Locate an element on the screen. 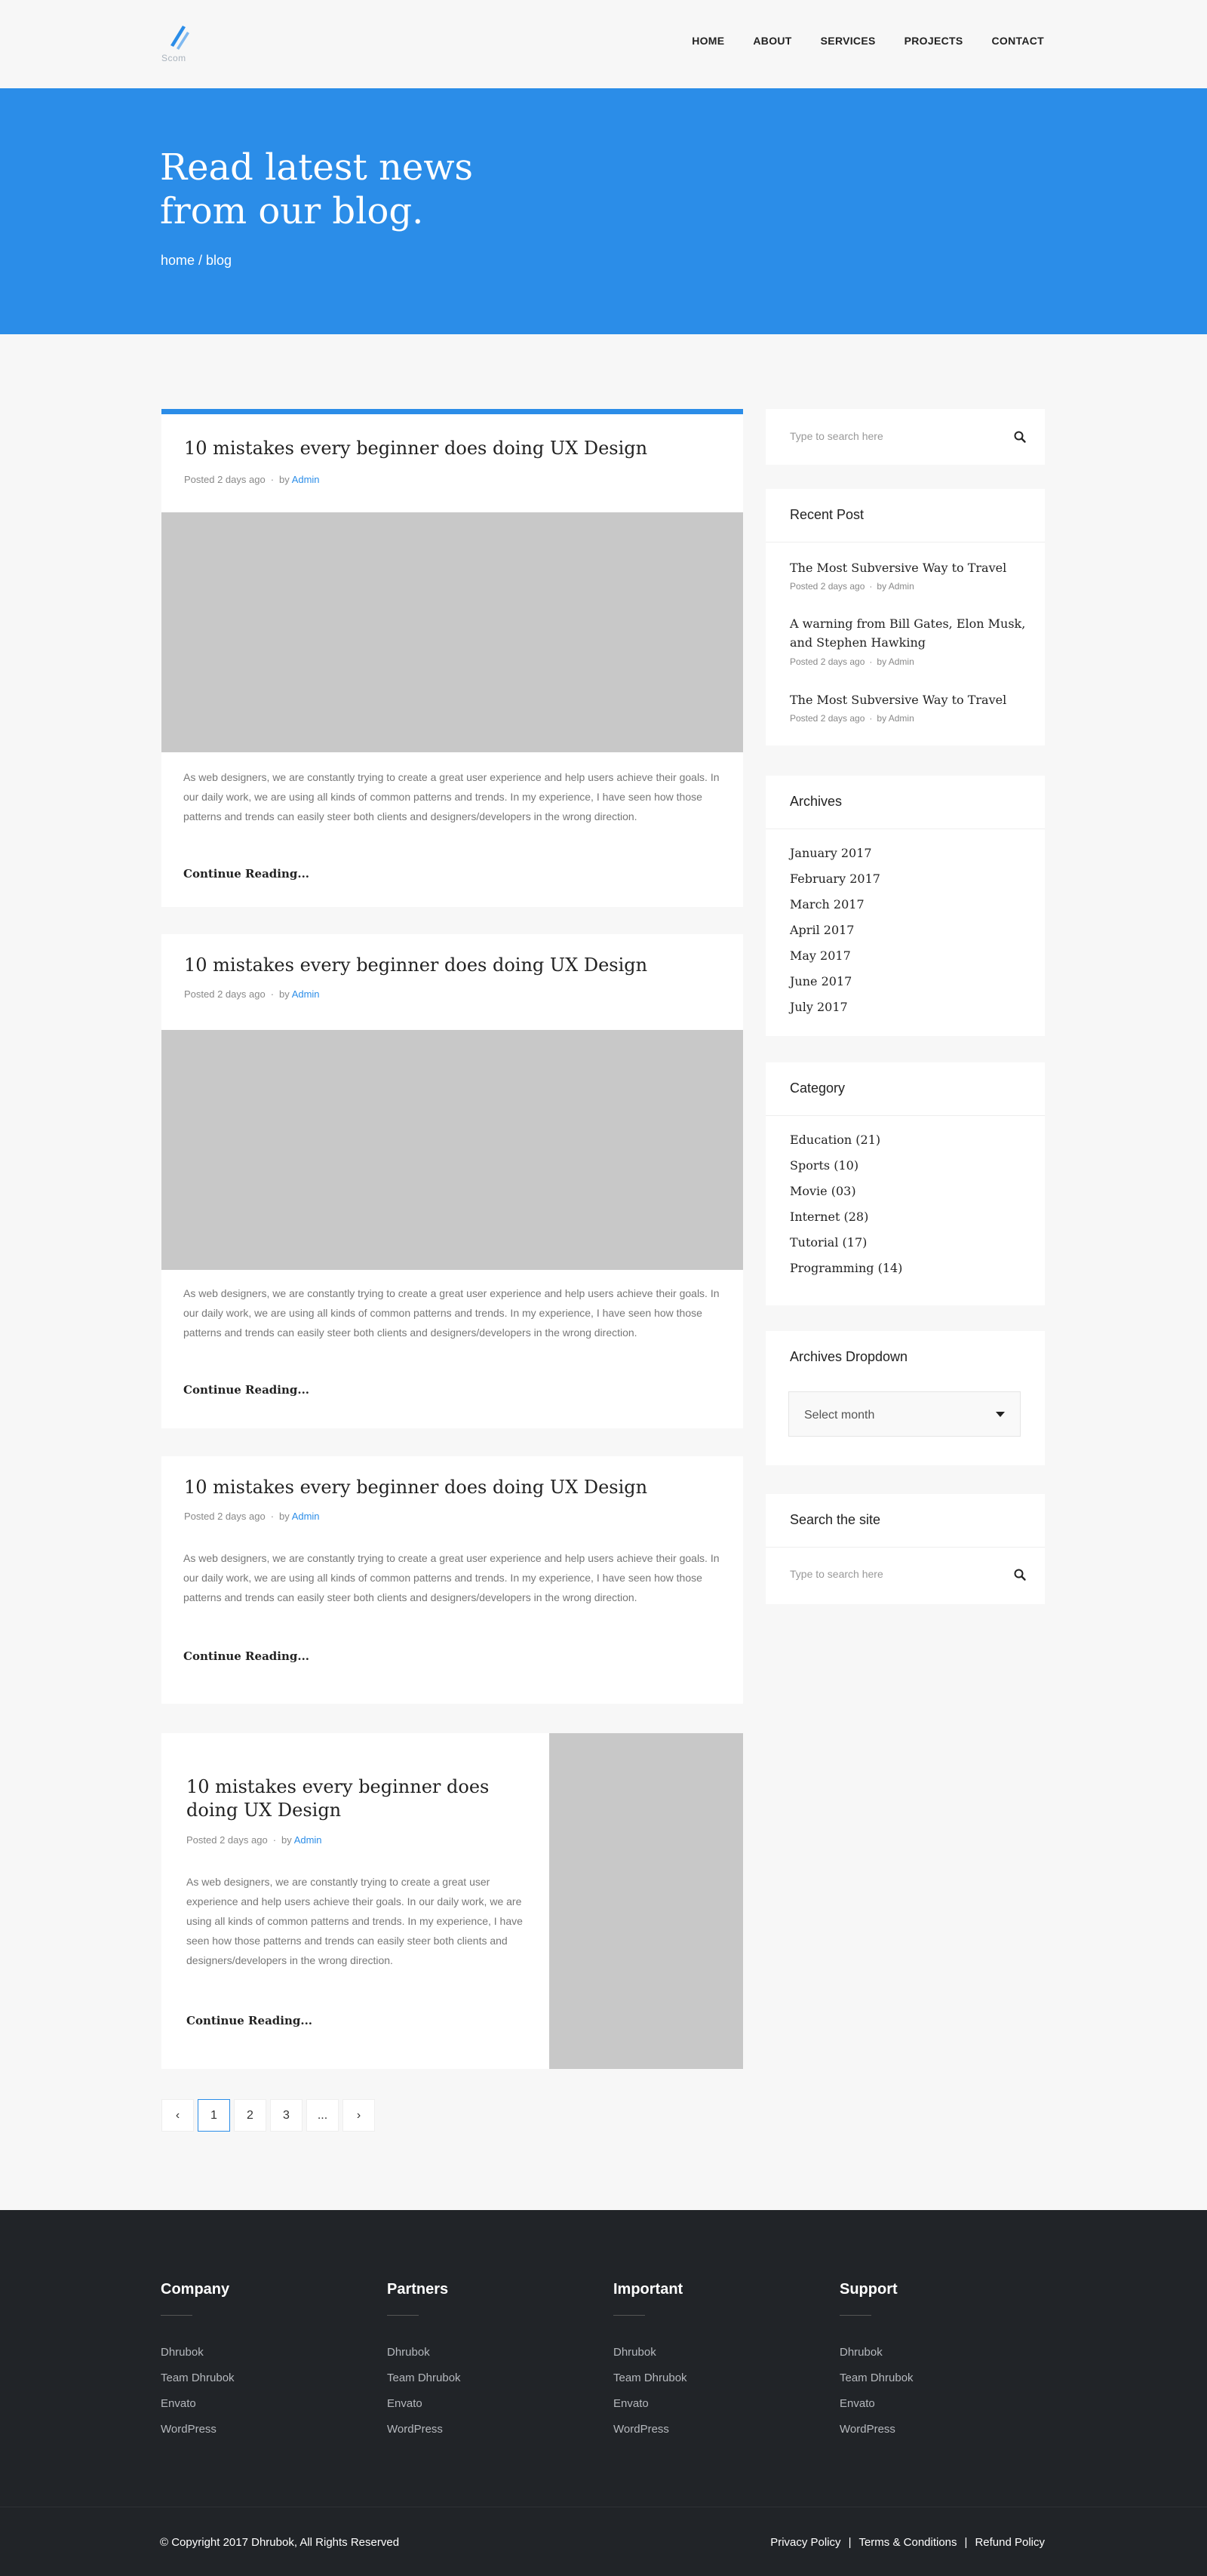 Image resolution: width=1207 pixels, height=2576 pixels. category-link: Internet (28) is located at coordinates (829, 1217).